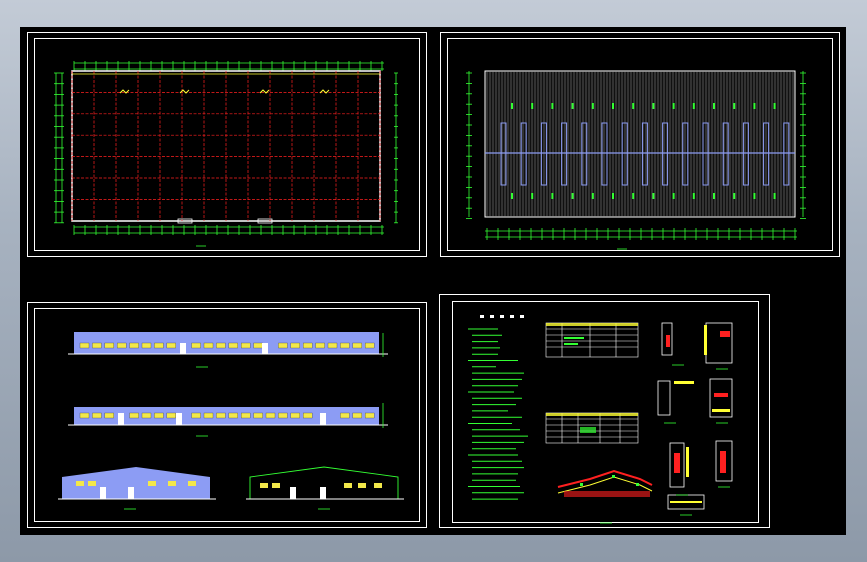 This screenshot has width=867, height=562. What do you see at coordinates (226, 154) in the screenshot?
I see `floor-plan-drawing` at bounding box center [226, 154].